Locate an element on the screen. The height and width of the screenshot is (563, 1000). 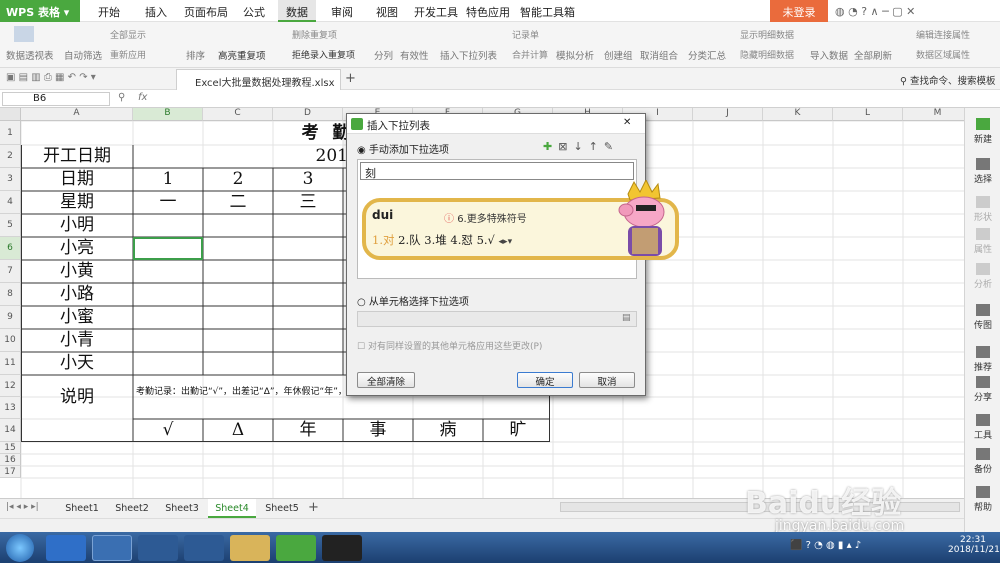
start-button is located at coordinates (20, 548).